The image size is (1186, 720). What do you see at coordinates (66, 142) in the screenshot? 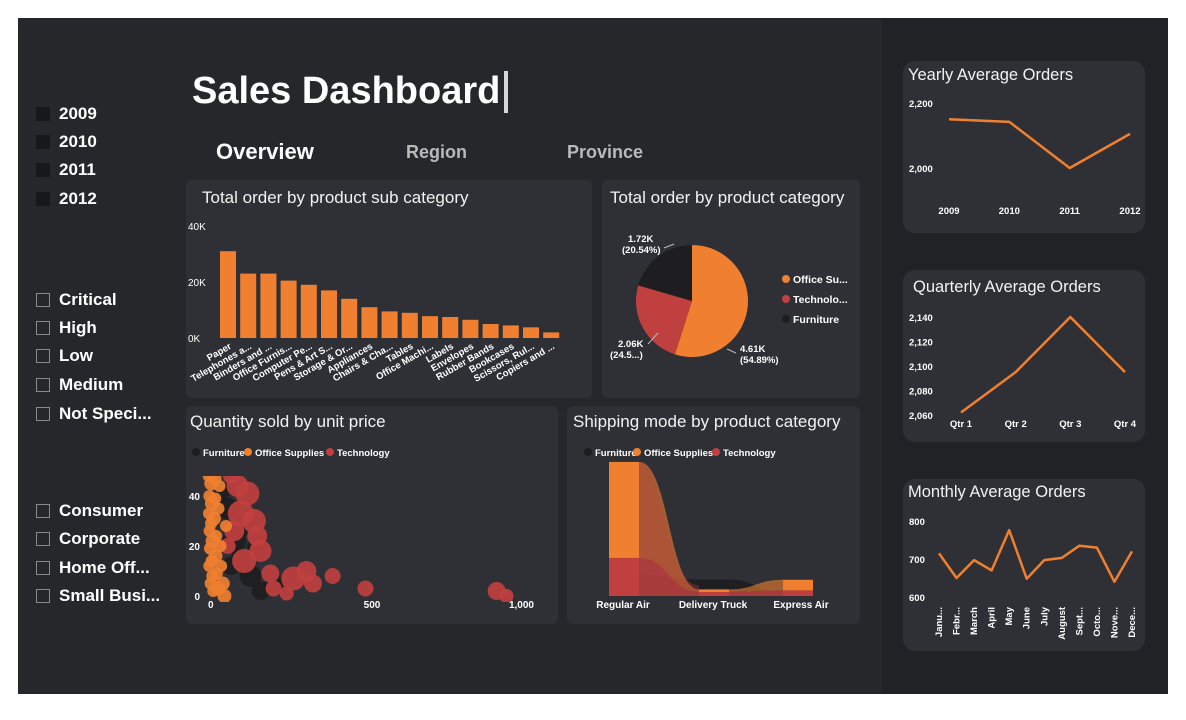
I see `year-option-2010: 2010` at bounding box center [66, 142].